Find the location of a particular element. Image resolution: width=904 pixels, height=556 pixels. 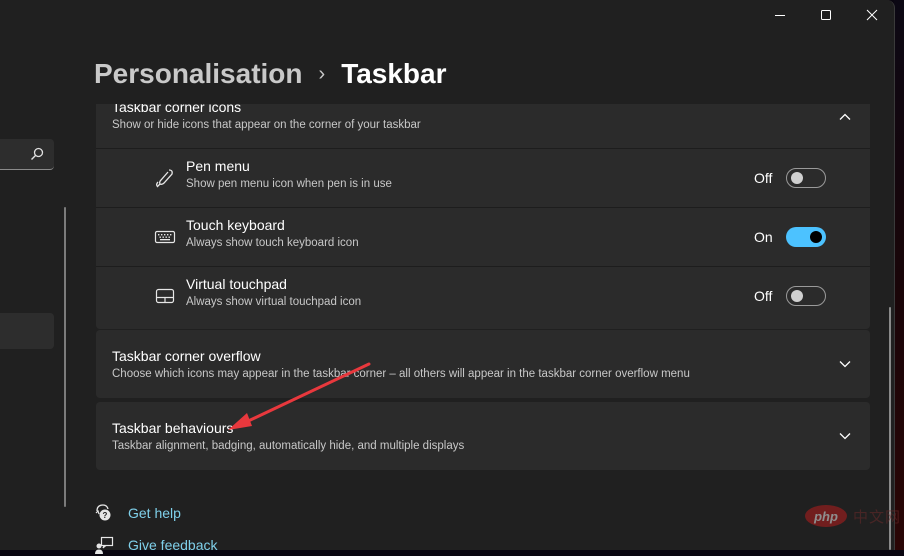

row-title: Pen menu is located at coordinates (218, 166).